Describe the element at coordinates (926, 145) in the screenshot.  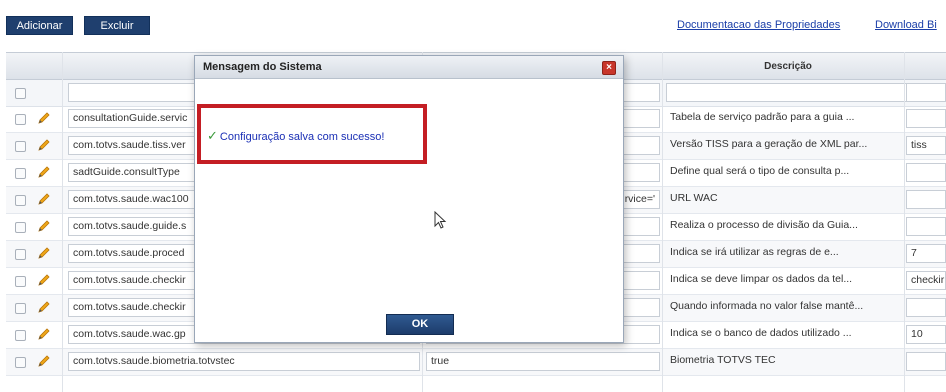
I see `property-extra-field: tiss` at that location.